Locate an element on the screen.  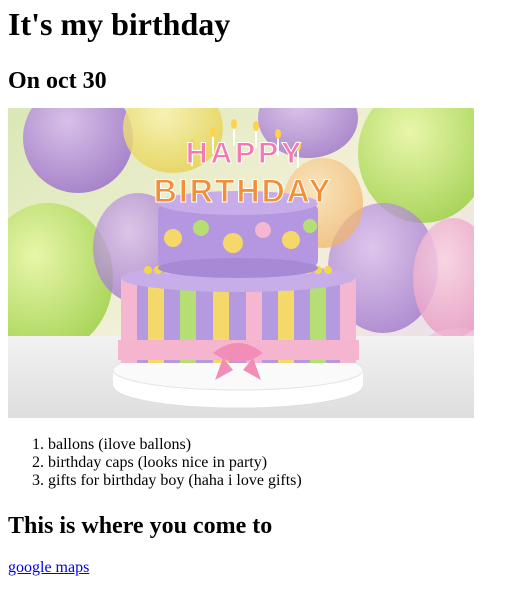
google-maps-link: google maps is located at coordinates (48, 568).